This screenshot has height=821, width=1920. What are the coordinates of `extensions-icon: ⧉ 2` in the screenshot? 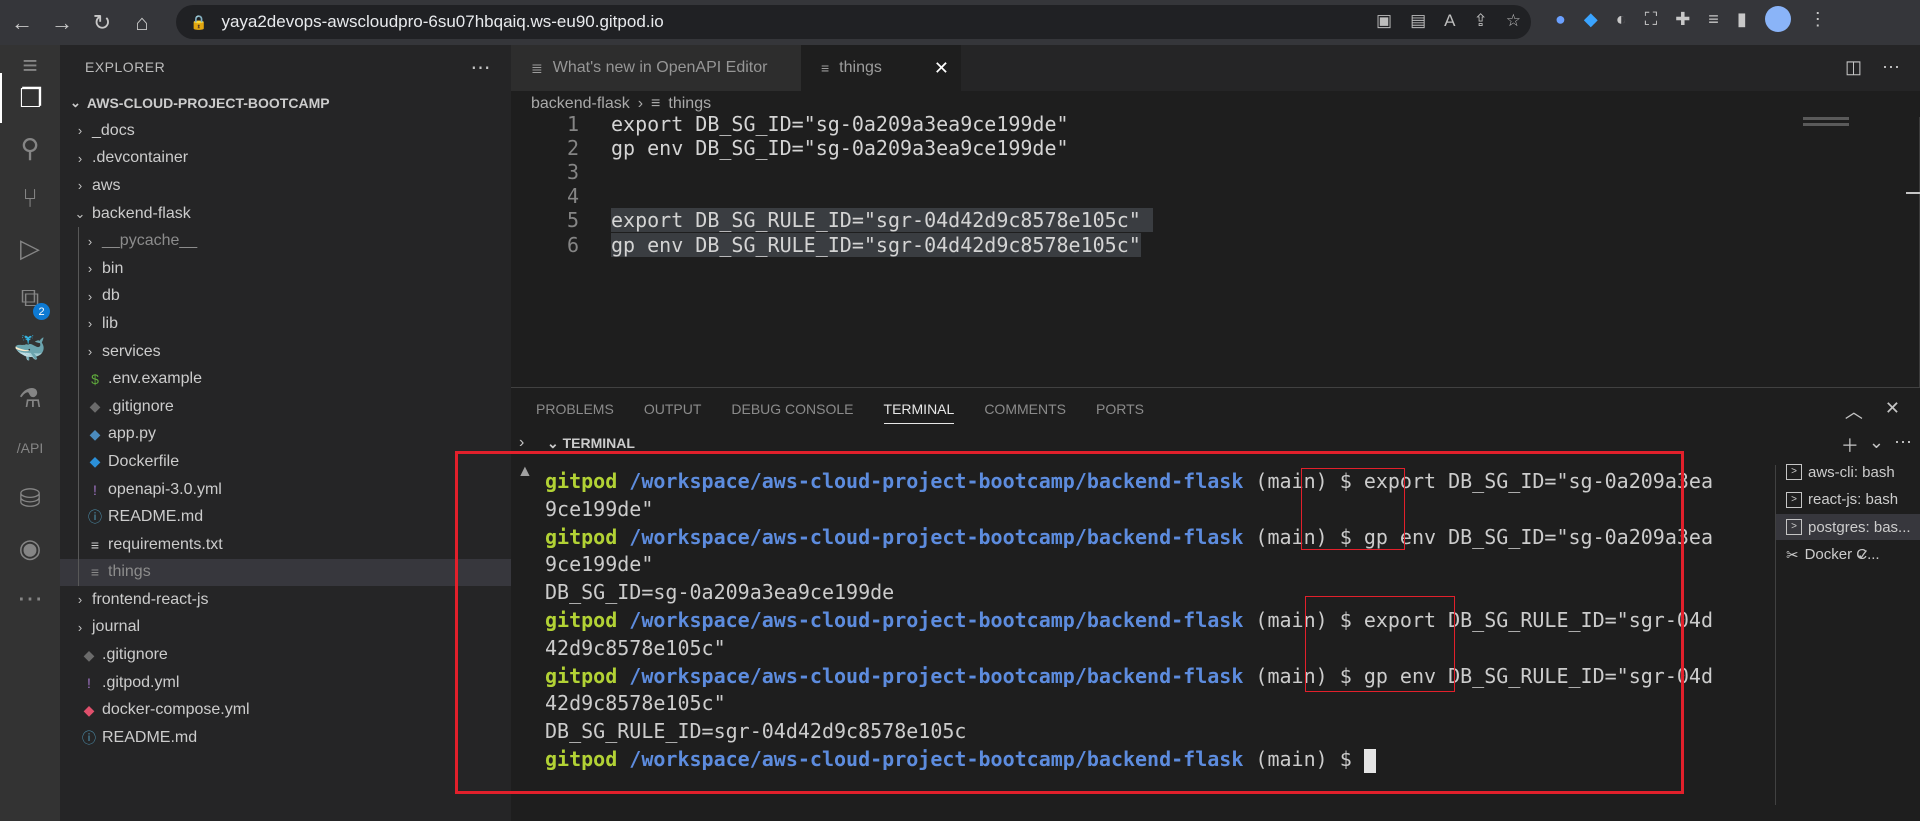 It's located at (30, 298).